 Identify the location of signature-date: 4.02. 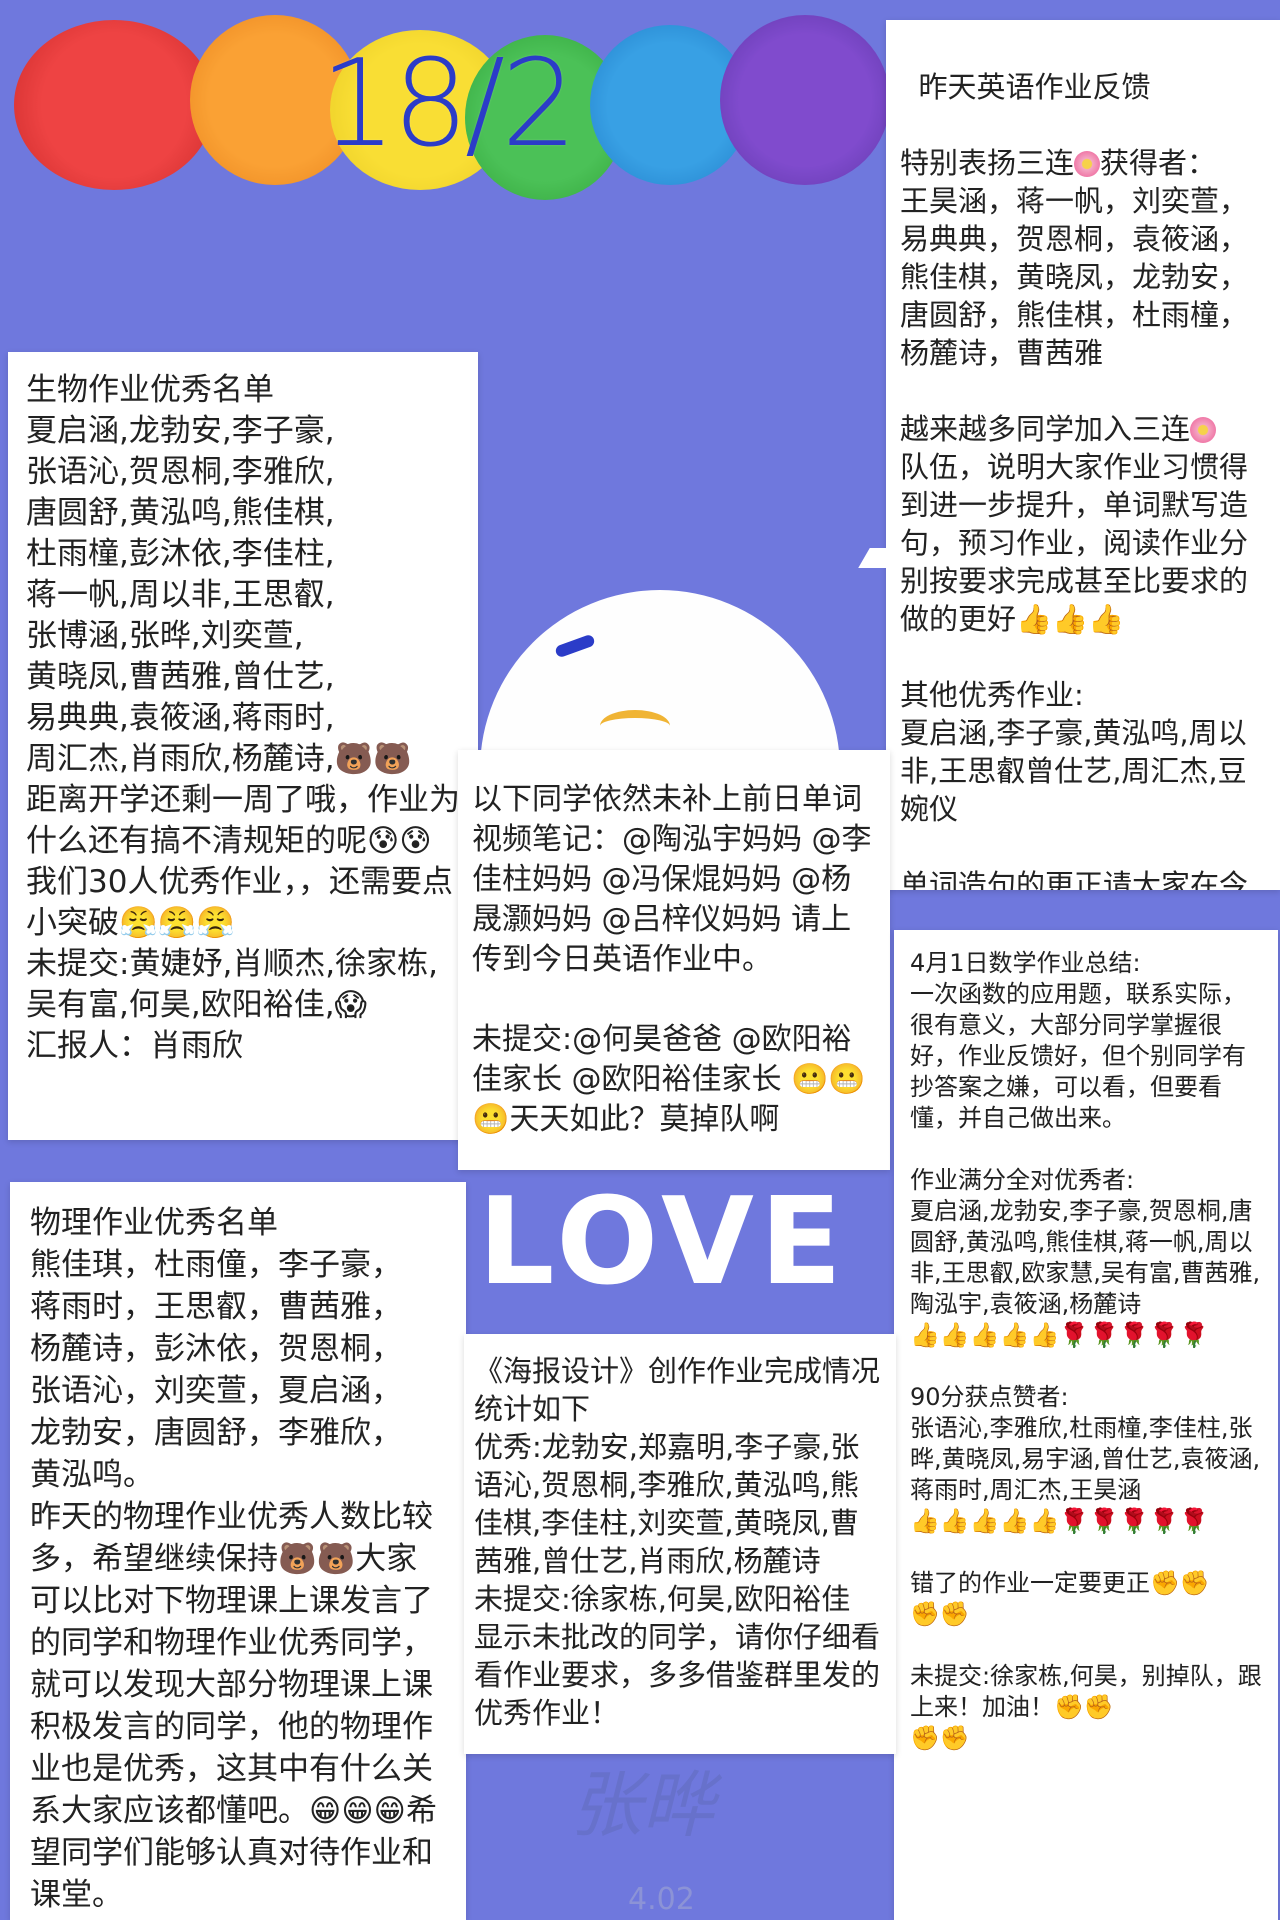
(661, 1899).